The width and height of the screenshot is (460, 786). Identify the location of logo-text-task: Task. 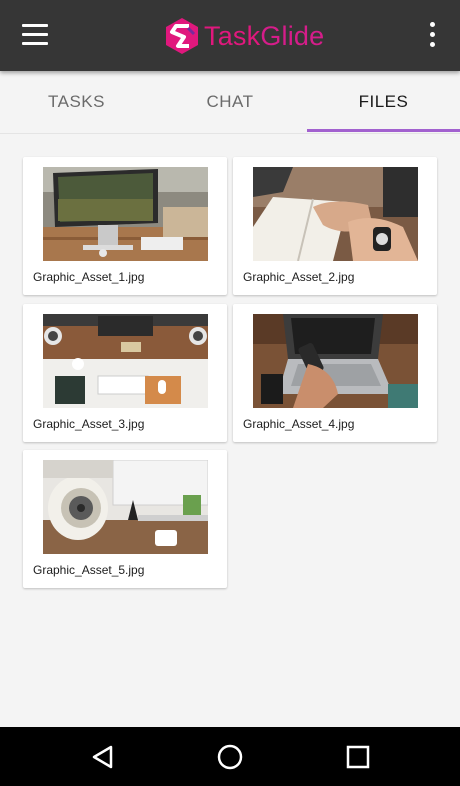
(232, 35).